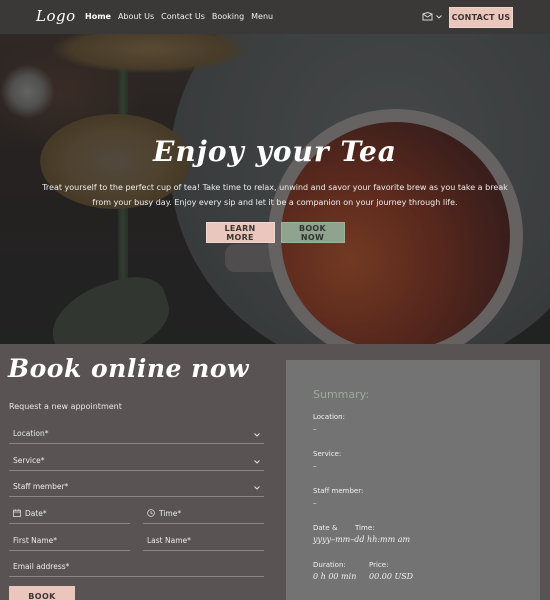 The width and height of the screenshot is (550, 600). What do you see at coordinates (481, 17) in the screenshot?
I see `contact-us-button: CONTACT US` at bounding box center [481, 17].